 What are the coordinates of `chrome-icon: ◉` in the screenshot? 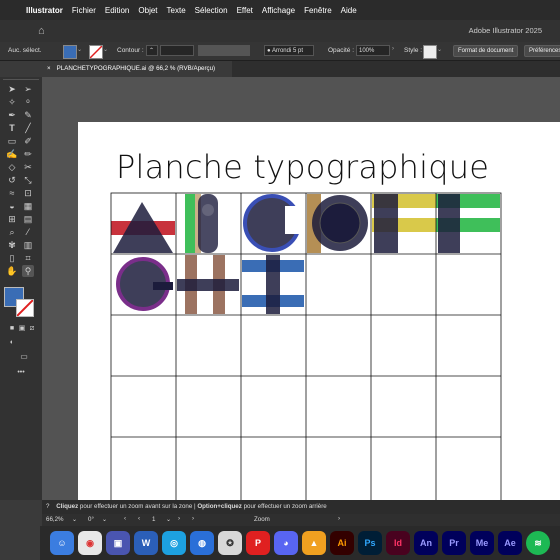 It's located at (90, 543).